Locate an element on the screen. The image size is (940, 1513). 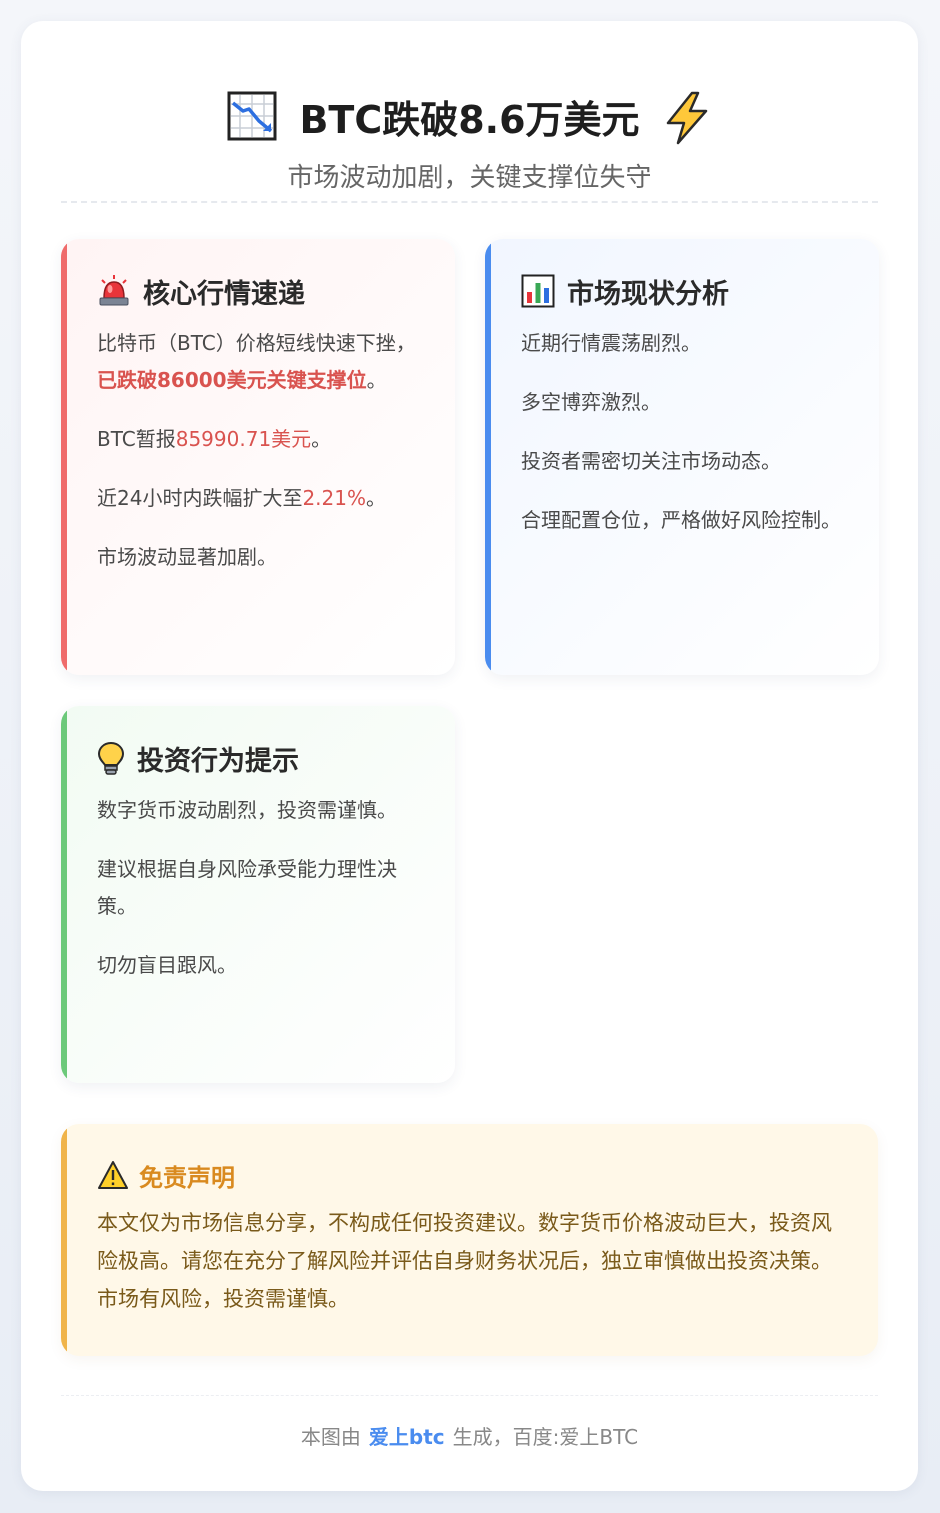
current-price-text: BTC暂报85990.71美元。 is located at coordinates (214, 439).